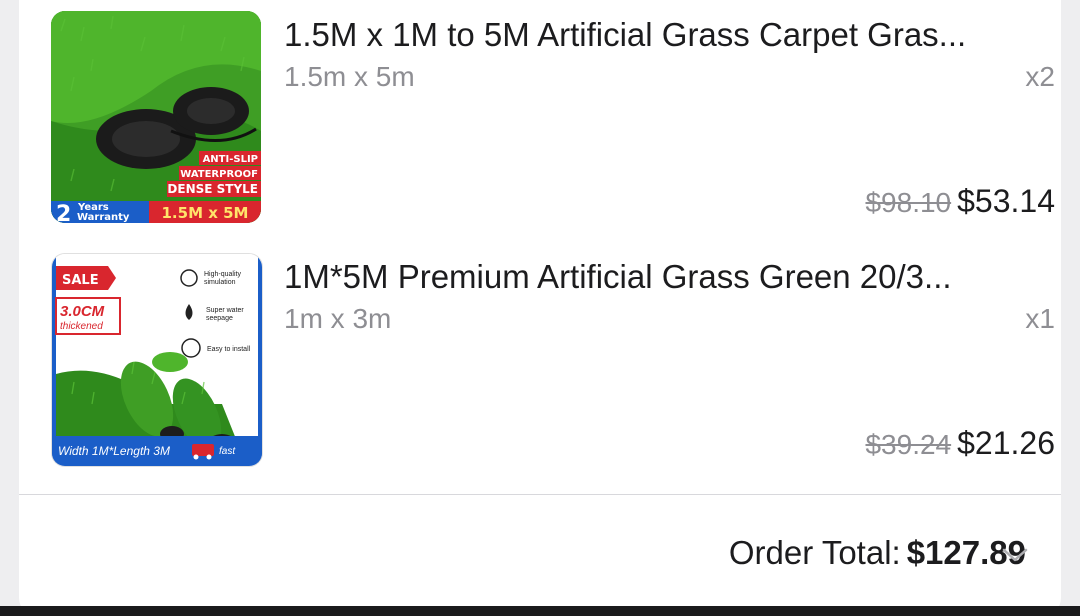  I want to click on price-block: $98.10 $53.14, so click(960, 201).